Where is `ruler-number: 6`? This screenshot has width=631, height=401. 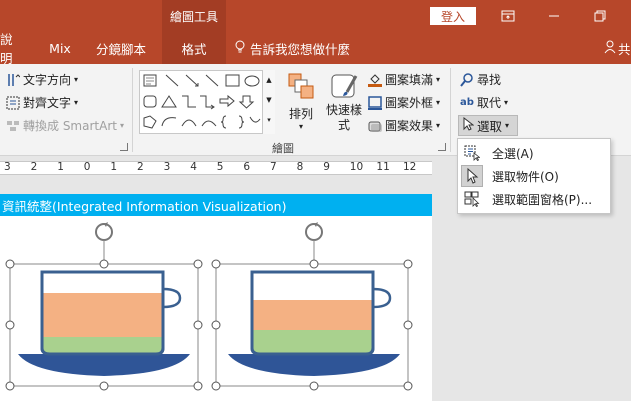 ruler-number: 6 is located at coordinates (247, 167).